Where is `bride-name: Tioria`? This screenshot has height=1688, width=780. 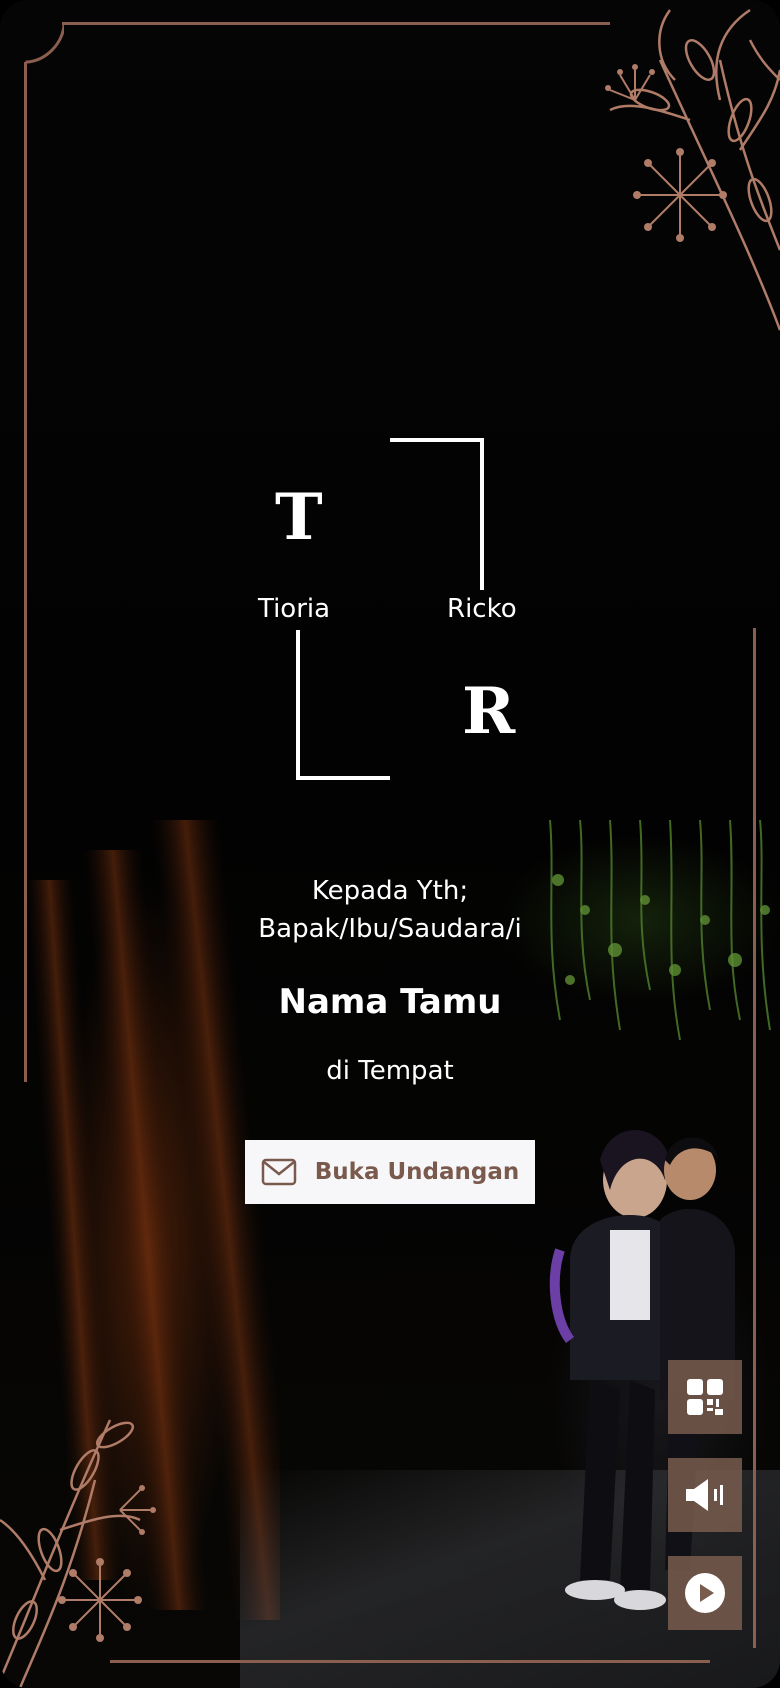 bride-name: Tioria is located at coordinates (294, 609).